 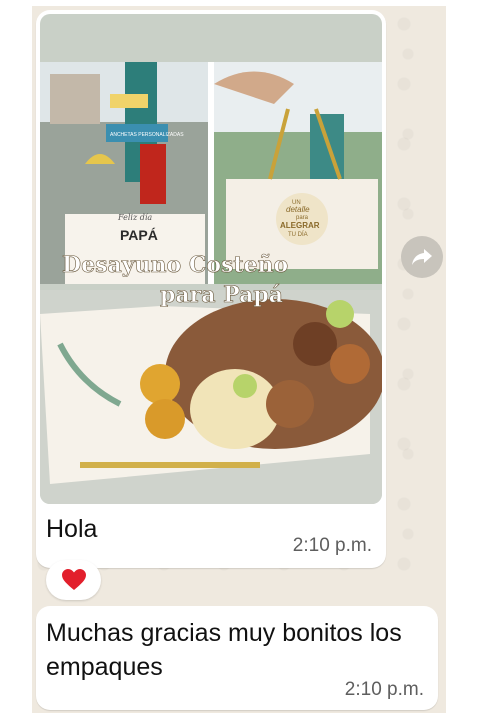 I want to click on share-forward-icon, so click(x=422, y=257).